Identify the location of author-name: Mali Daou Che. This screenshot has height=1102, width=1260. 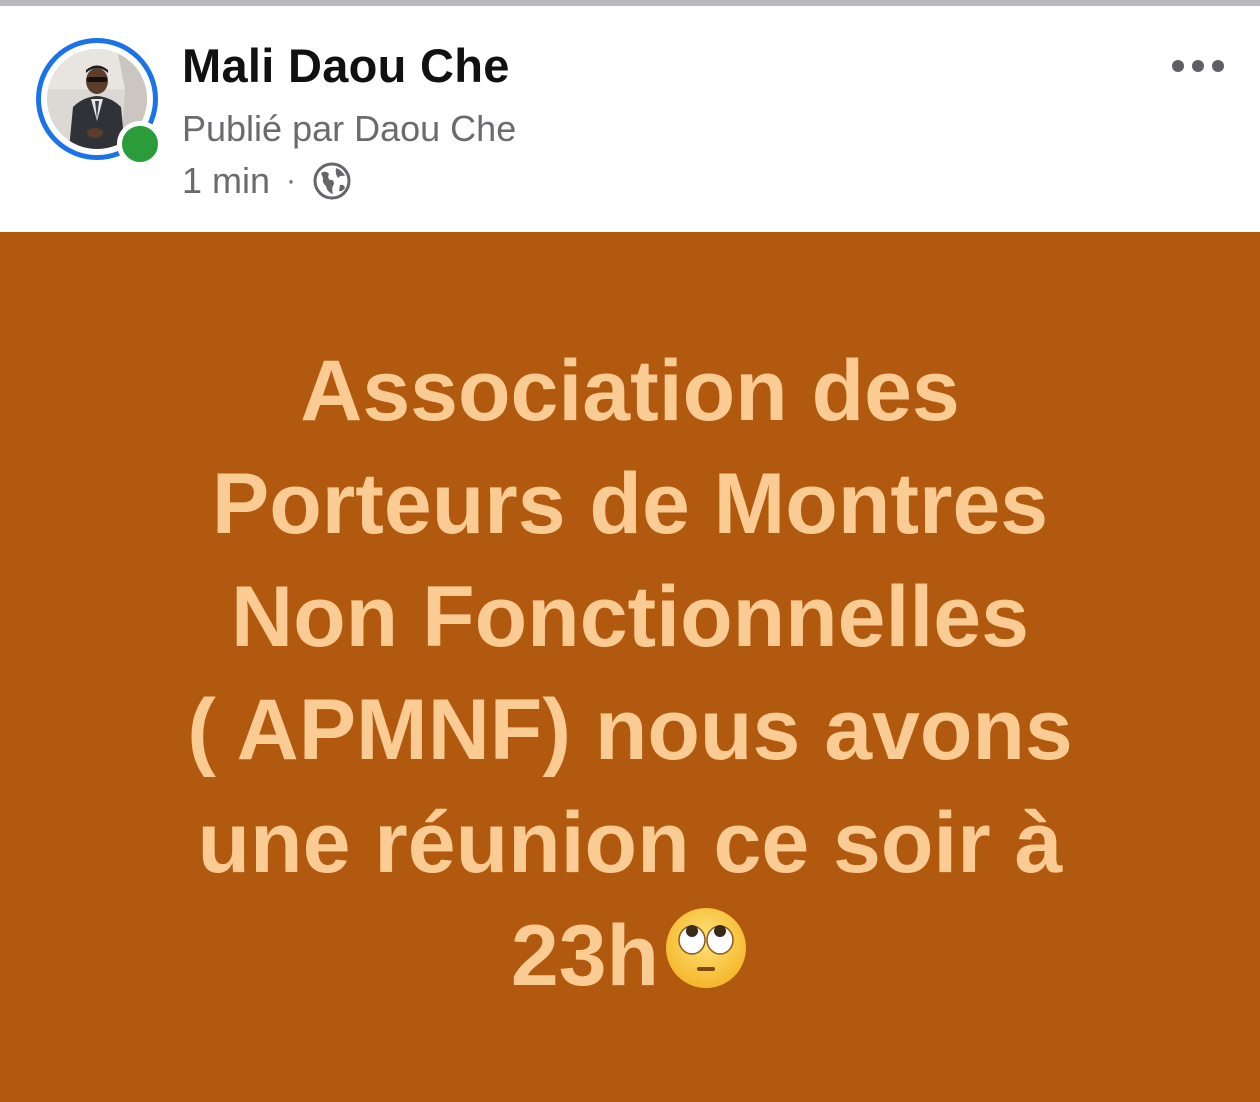
(346, 65).